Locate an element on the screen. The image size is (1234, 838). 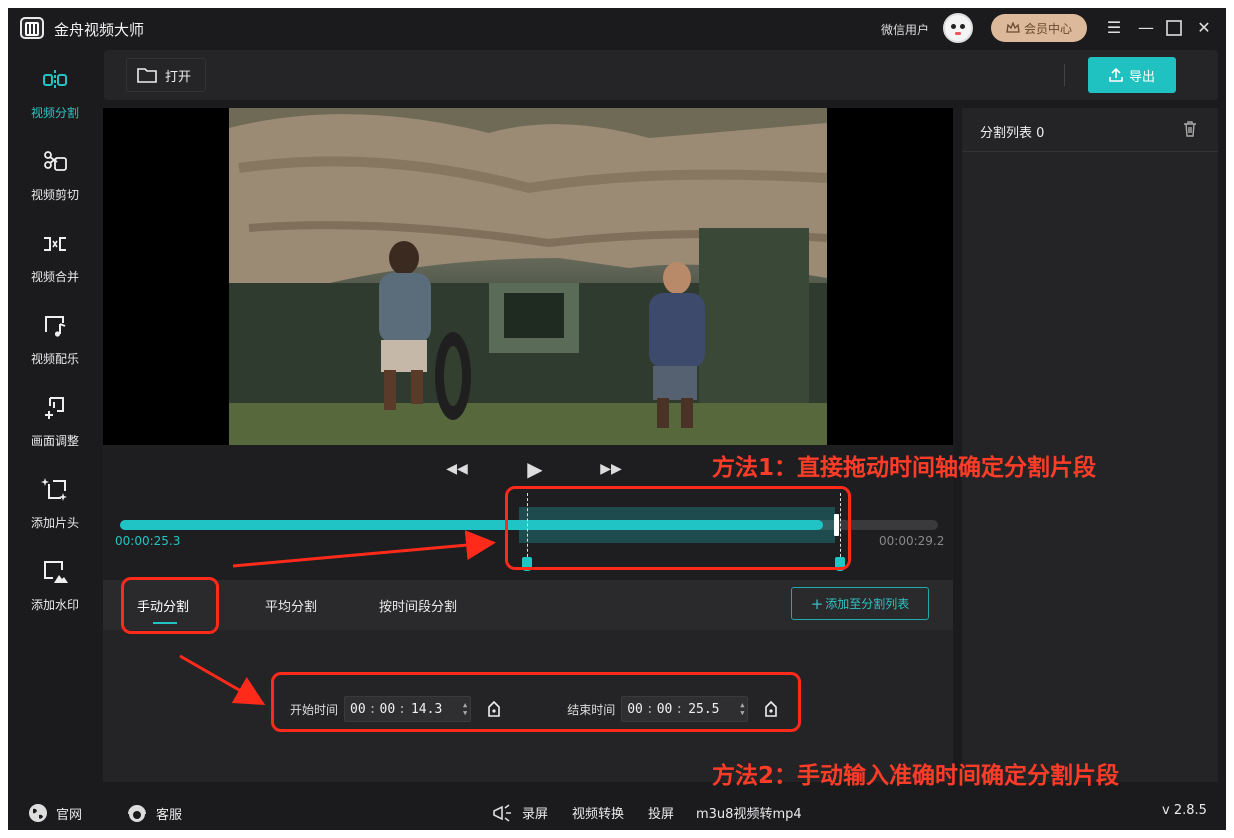
annotation-arrow-timeline is located at coordinates (364, 549).